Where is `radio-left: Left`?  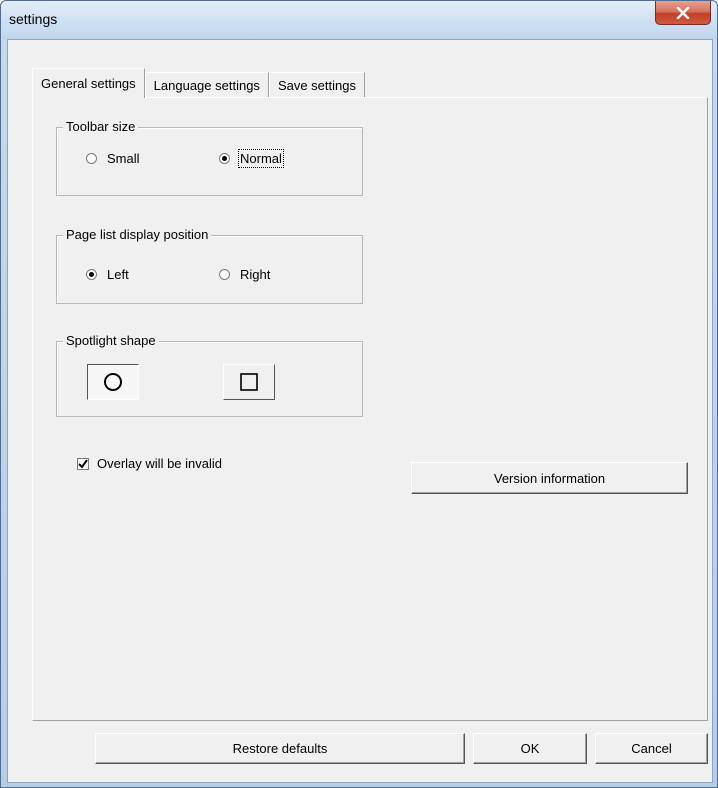 radio-left: Left is located at coordinates (107, 274).